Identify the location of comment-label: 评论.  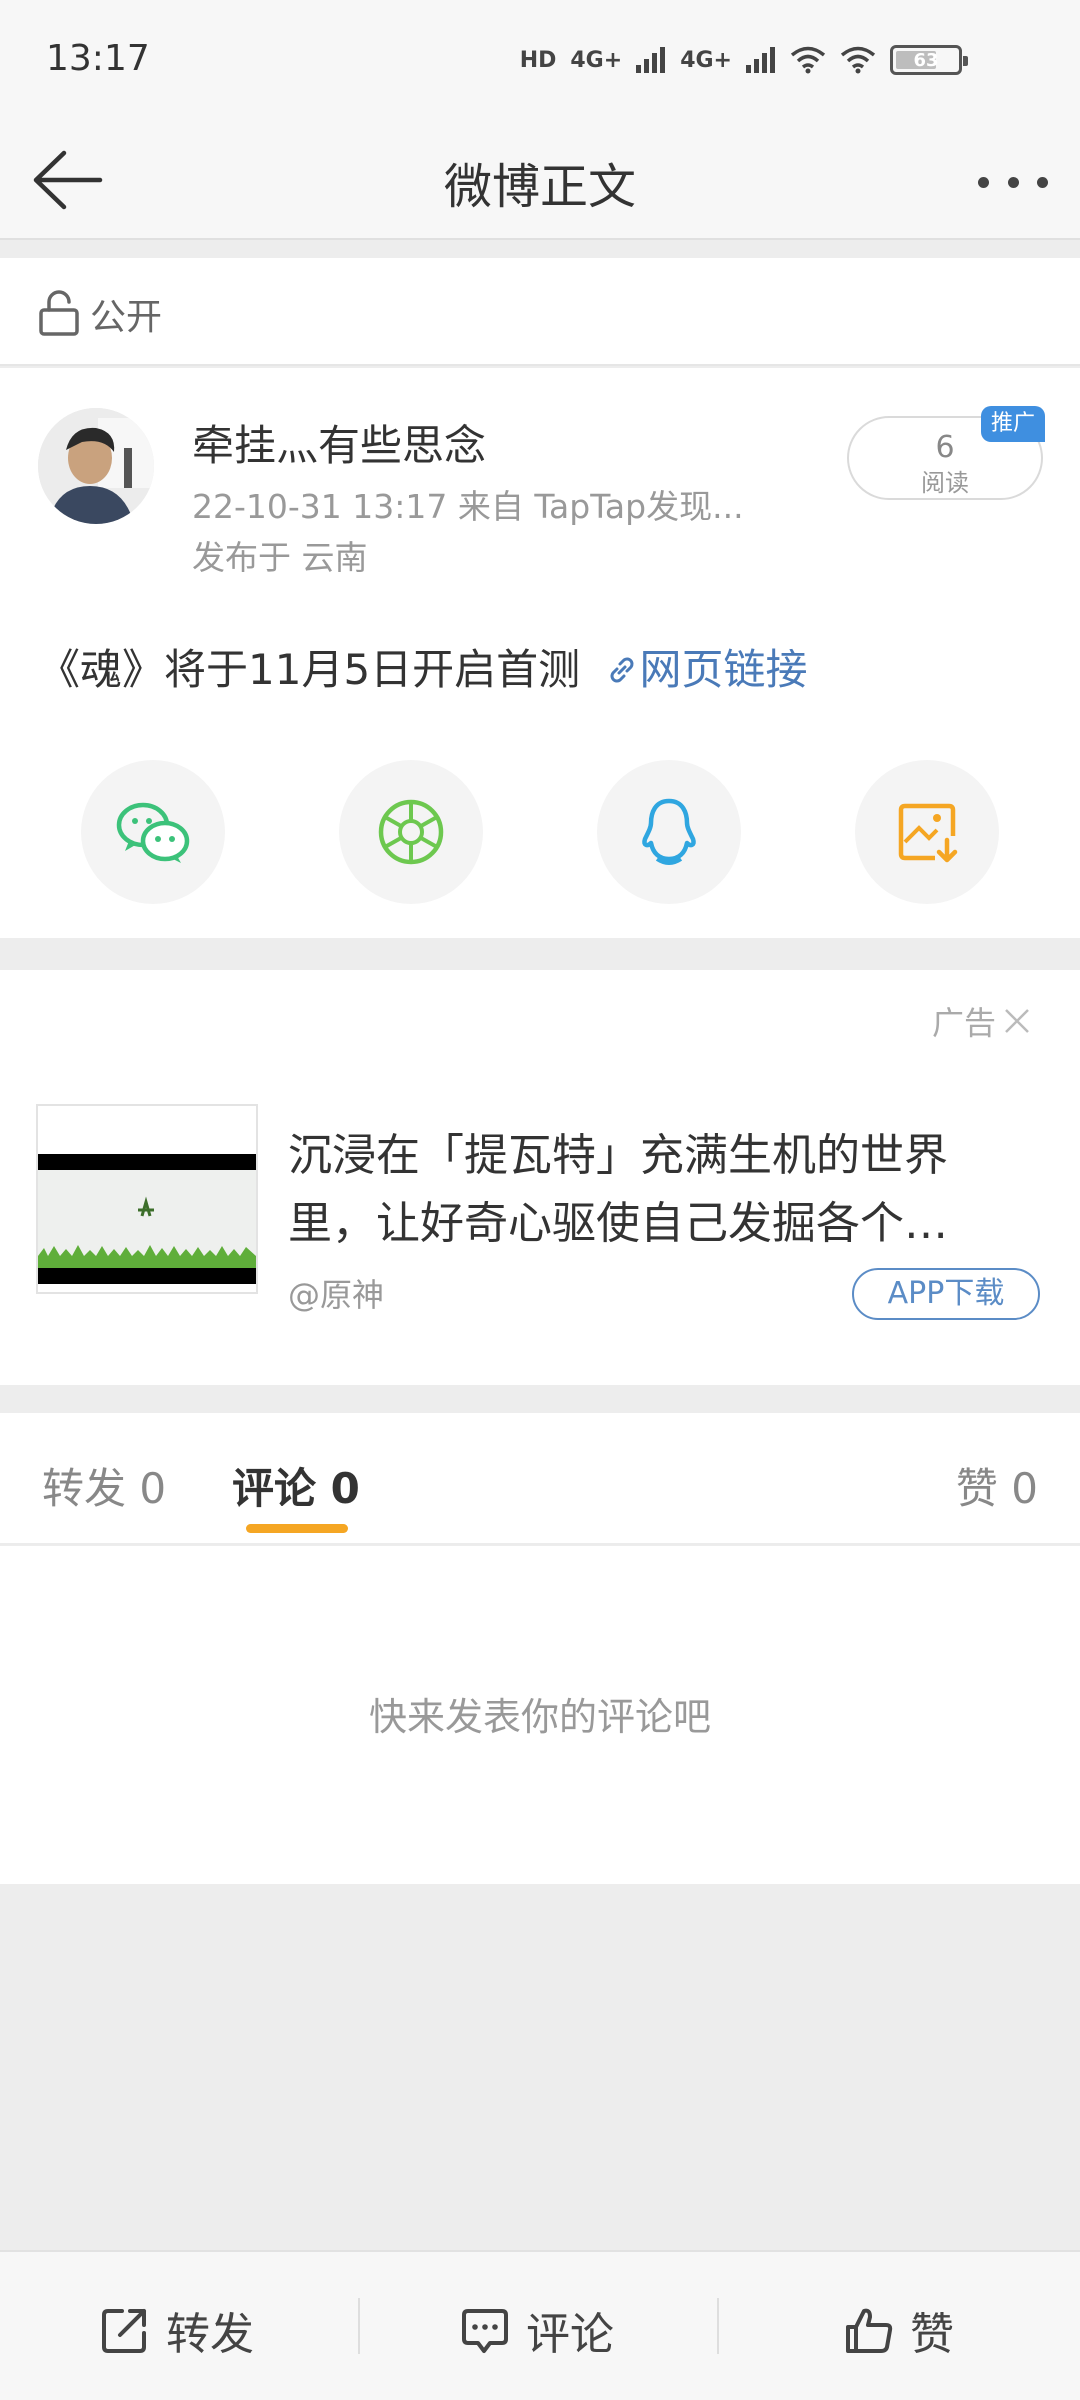
(570, 2334).